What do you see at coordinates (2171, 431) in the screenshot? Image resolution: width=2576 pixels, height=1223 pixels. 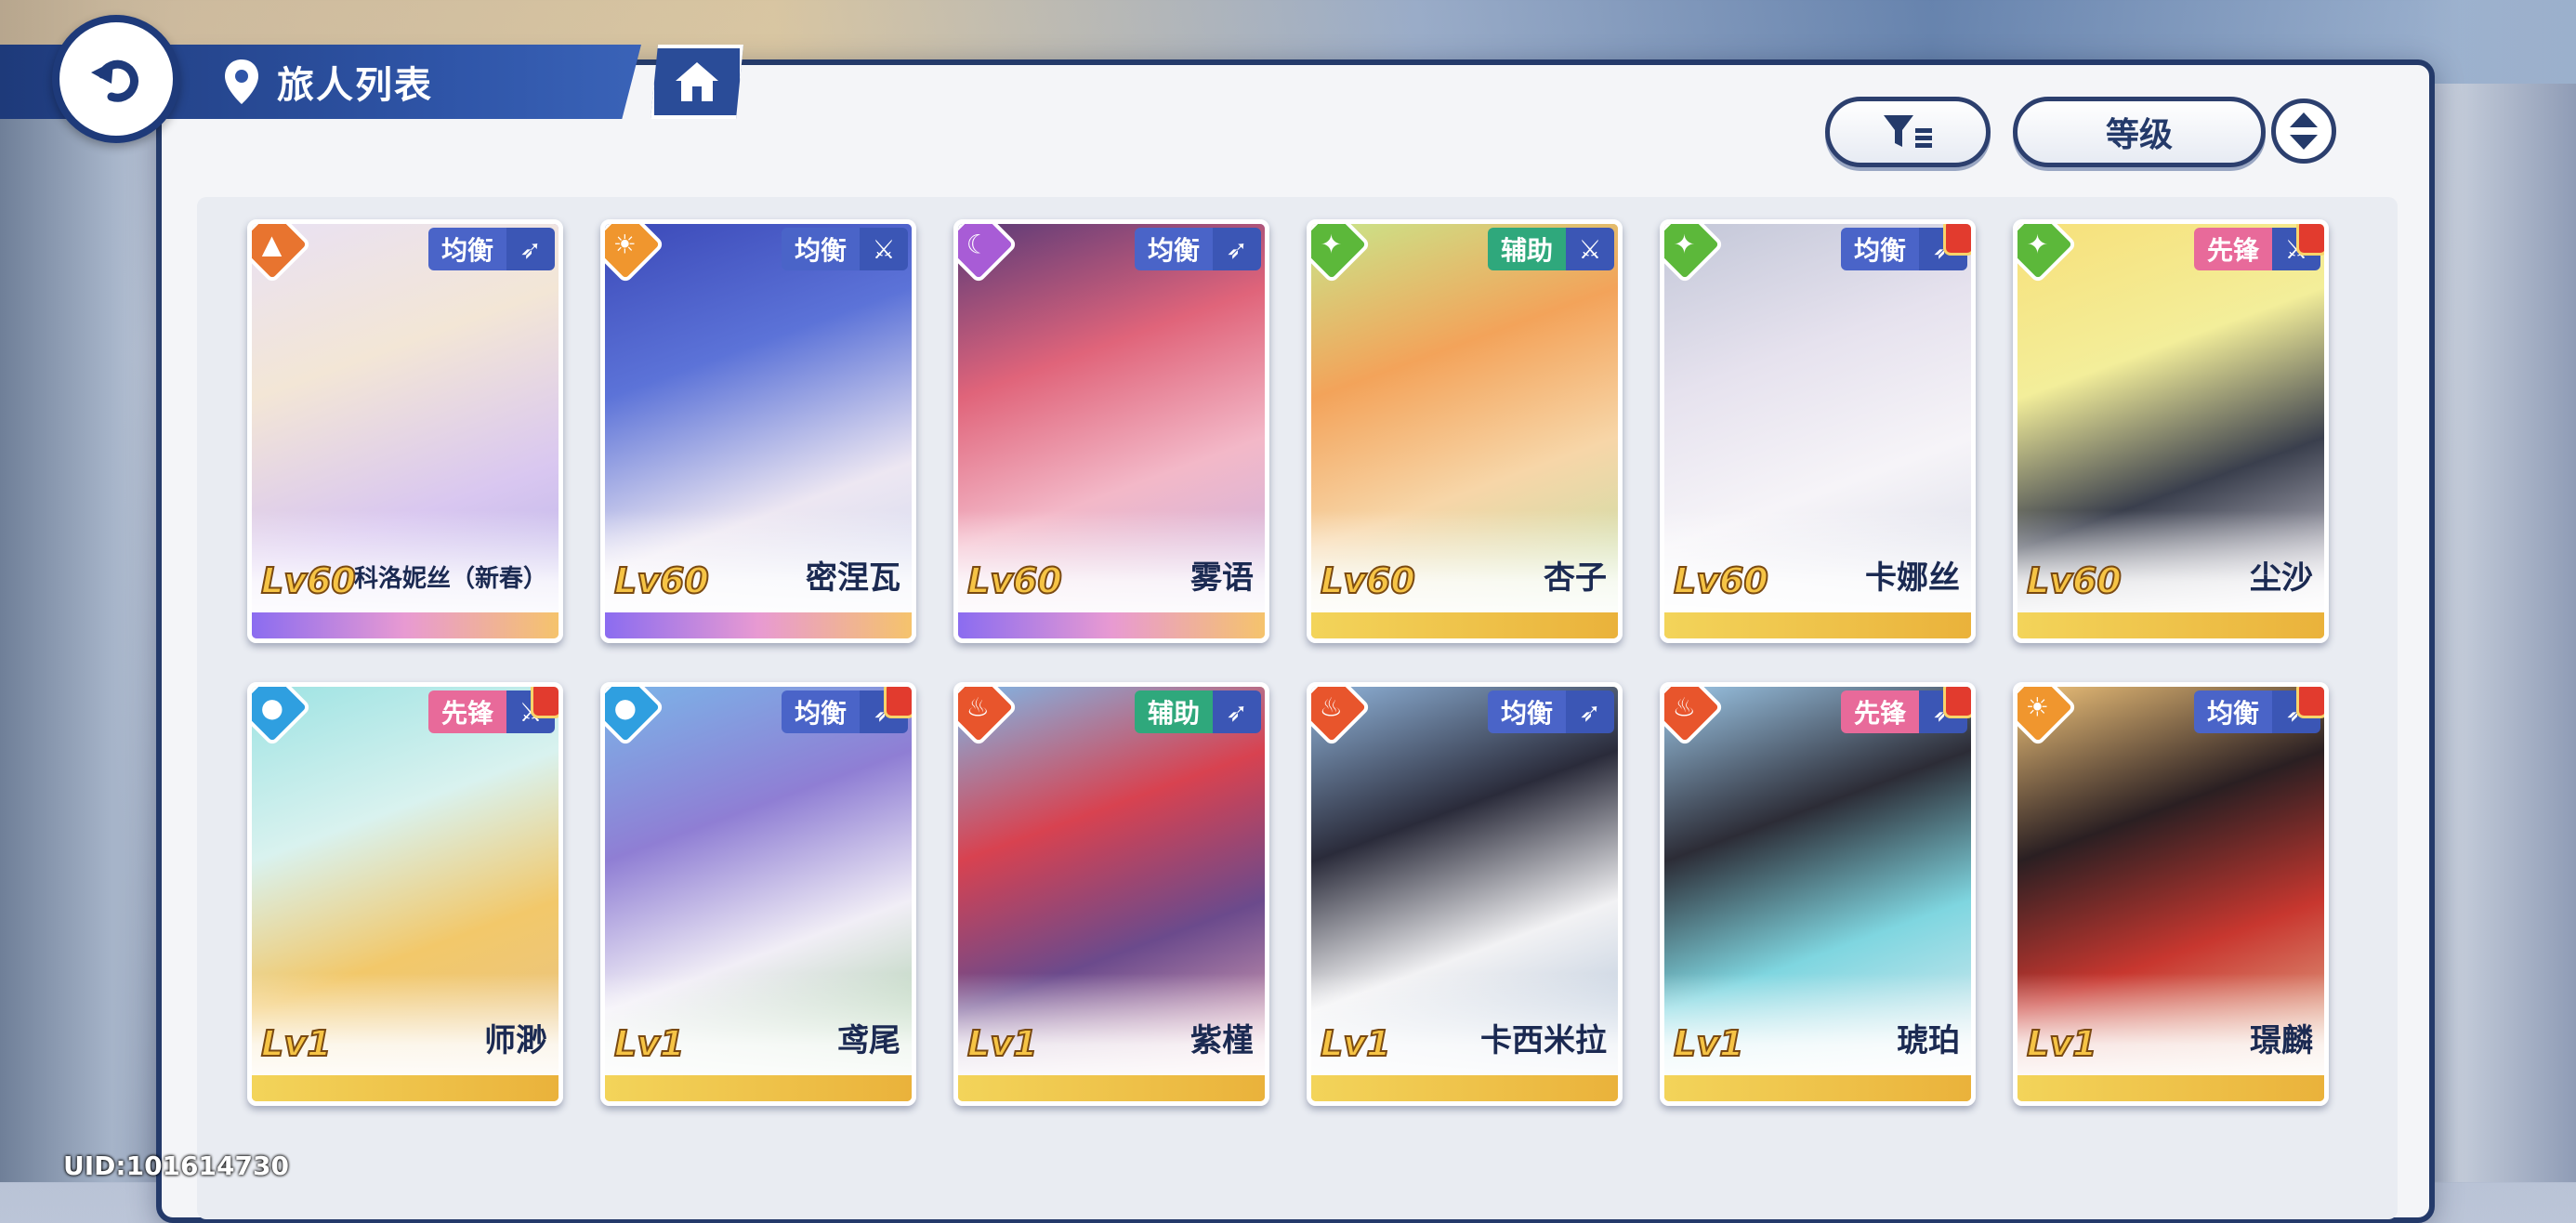 I see `traveler-card: ✦ 先锋 ⚔ Lv60 尘沙` at bounding box center [2171, 431].